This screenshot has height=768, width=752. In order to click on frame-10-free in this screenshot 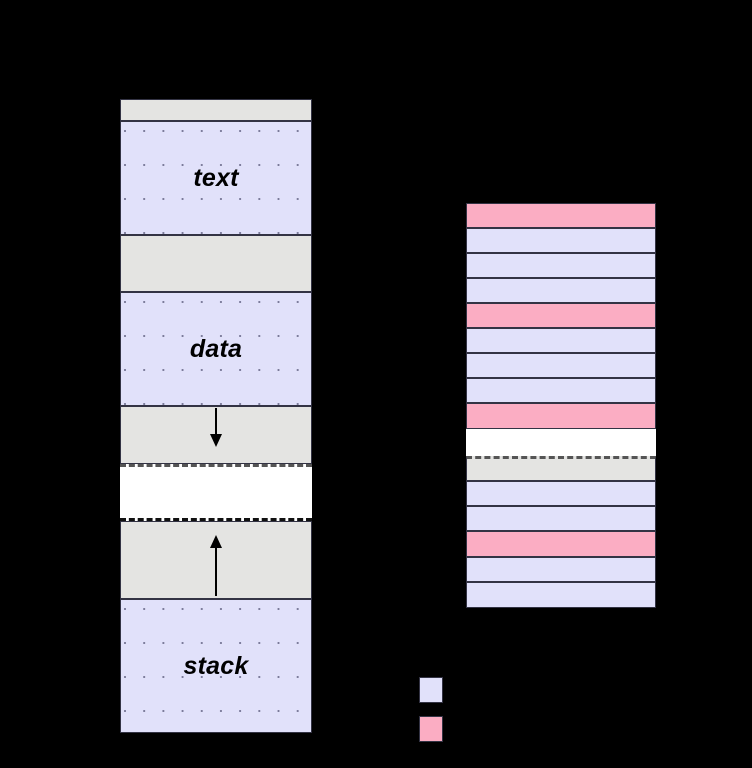, I will do `click(561, 468)`.